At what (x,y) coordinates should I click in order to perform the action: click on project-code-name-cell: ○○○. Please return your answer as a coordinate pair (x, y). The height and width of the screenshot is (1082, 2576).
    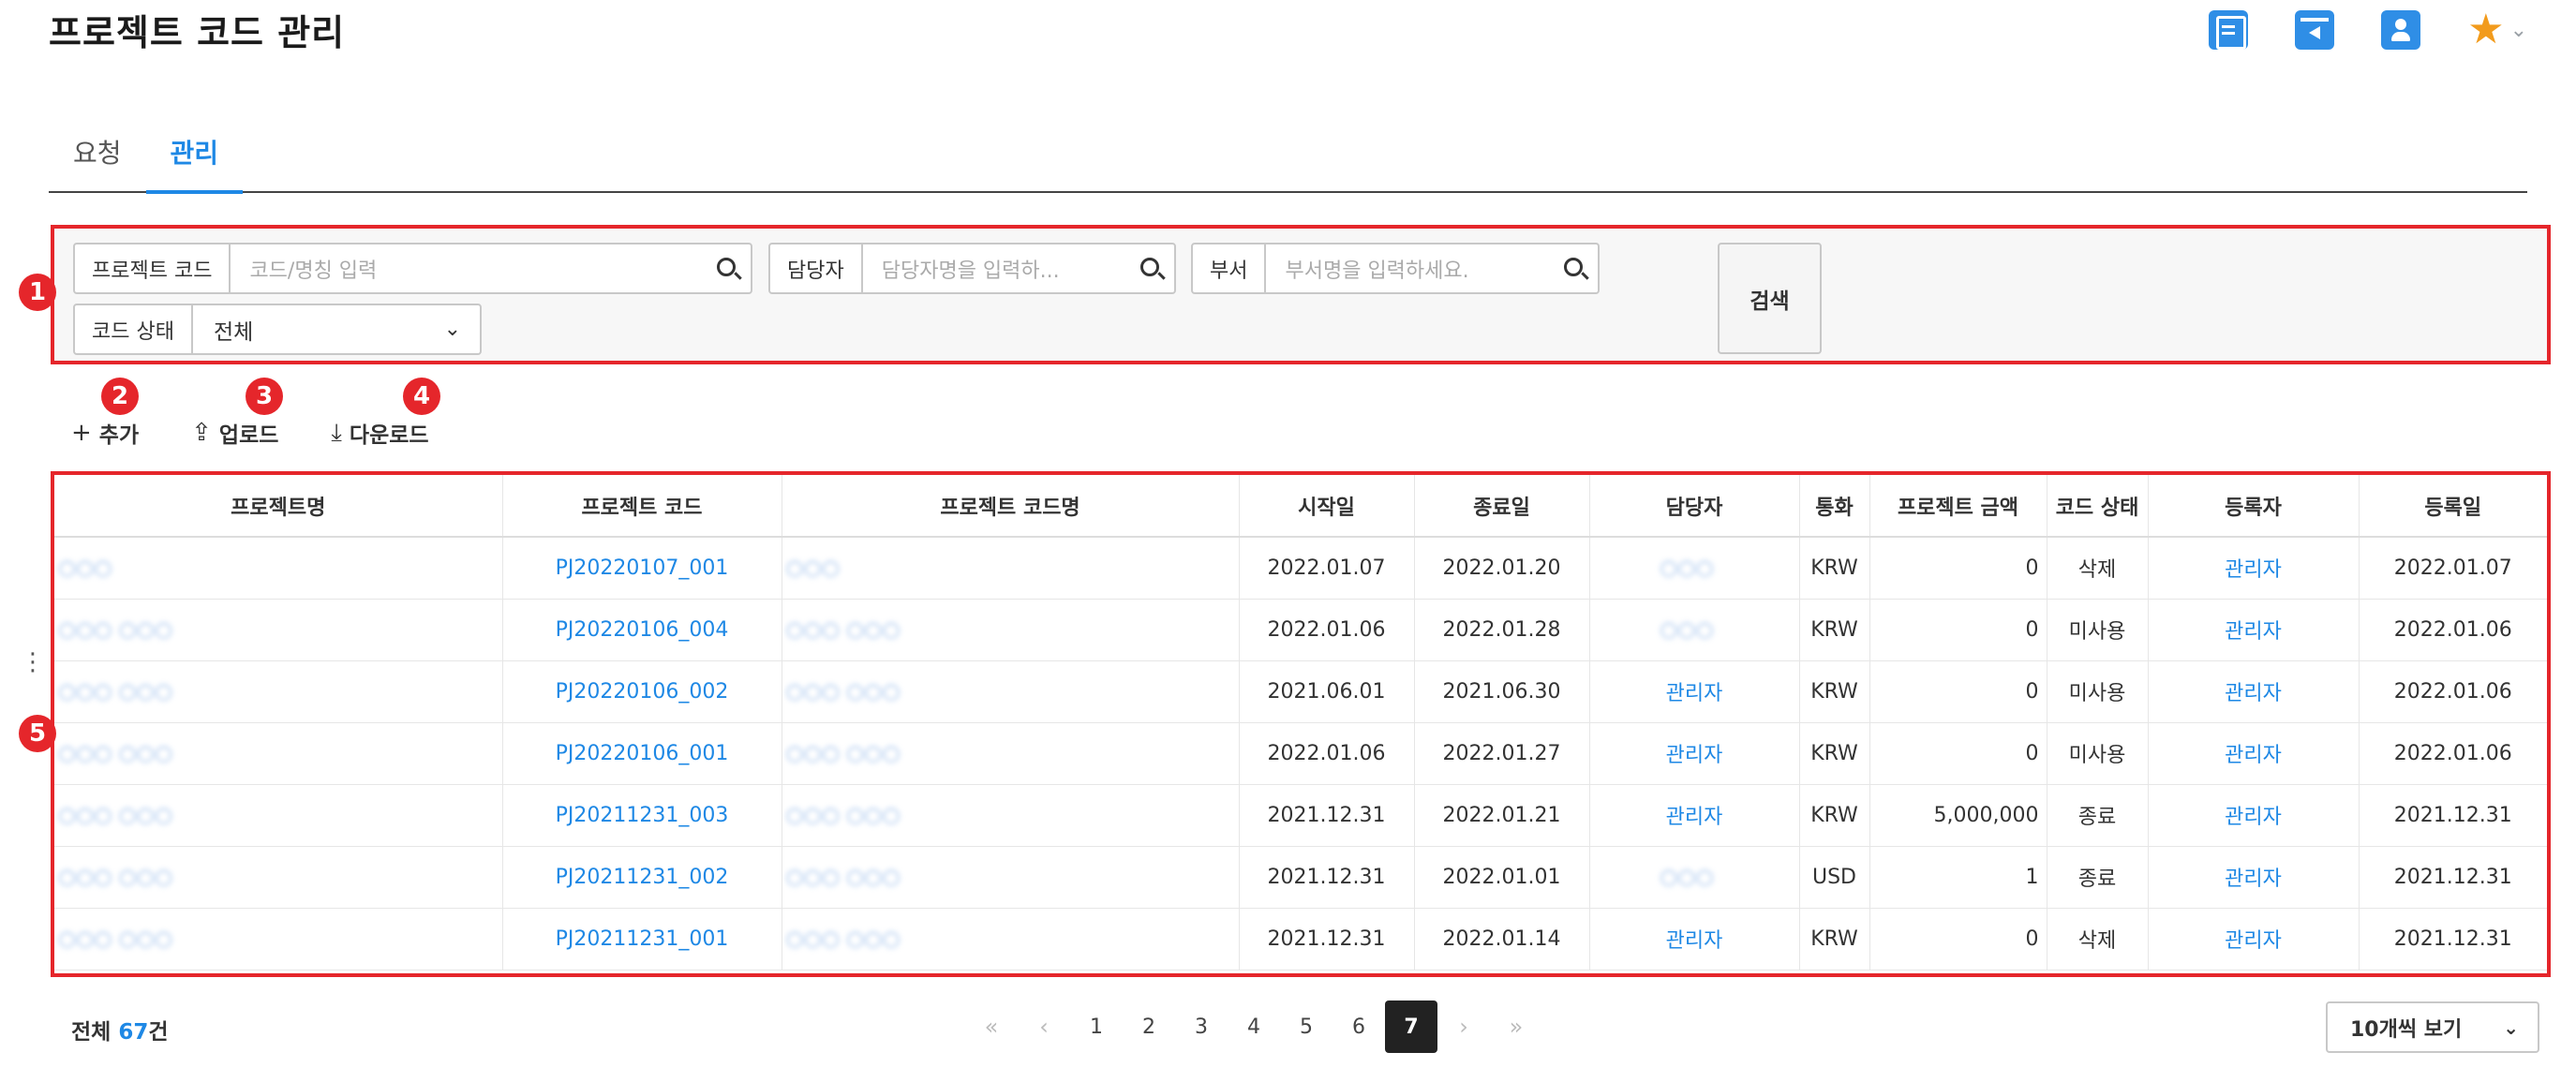
    Looking at the image, I should click on (1011, 569).